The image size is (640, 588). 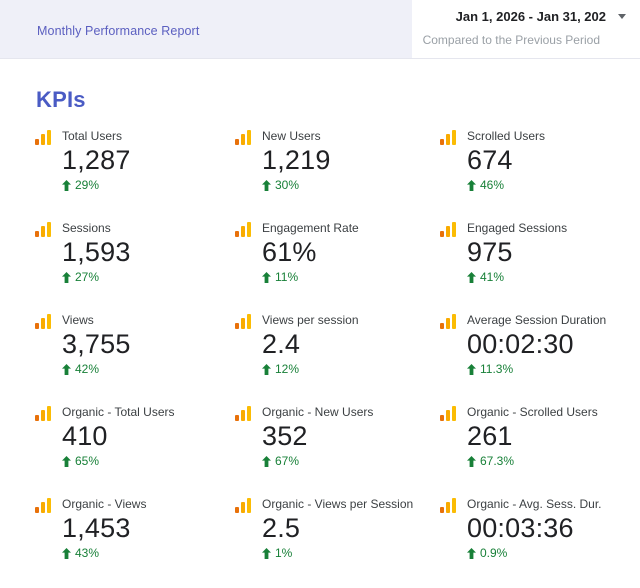 What do you see at coordinates (287, 277) in the screenshot?
I see `kpi-delta-value: 11%` at bounding box center [287, 277].